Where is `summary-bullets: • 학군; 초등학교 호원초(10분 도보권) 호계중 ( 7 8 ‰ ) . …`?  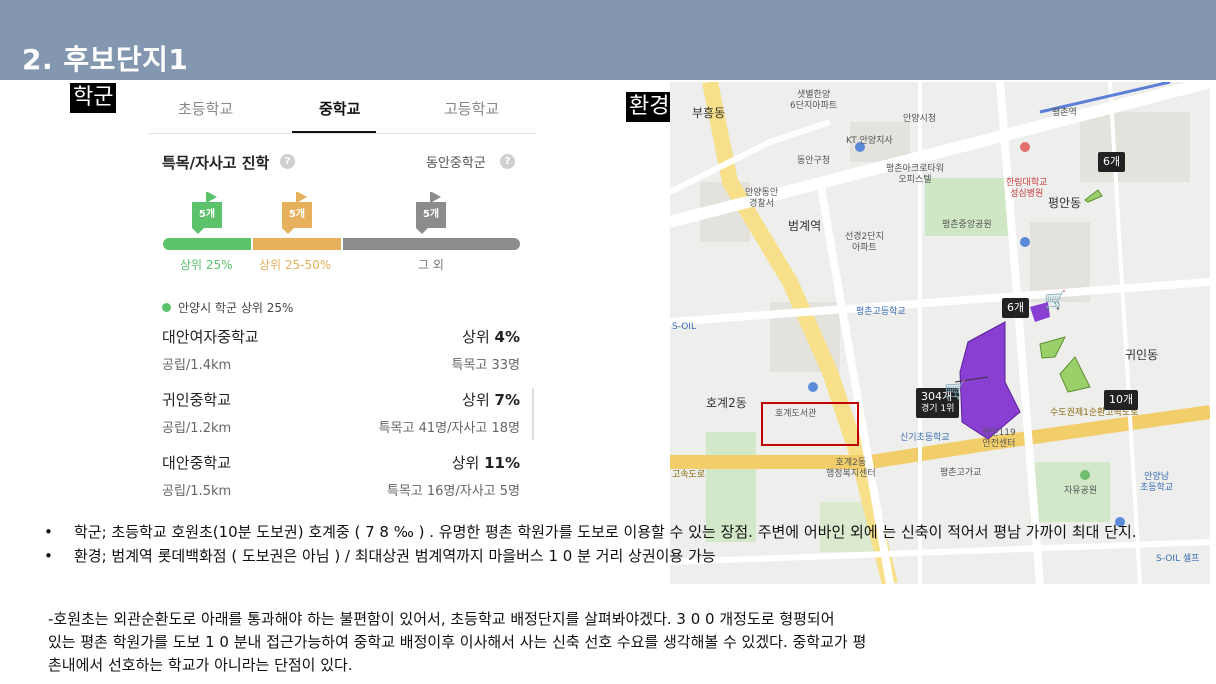
summary-bullets: • 학군; 초등학교 호원초(10분 도보권) 호계중 ( 7 8 ‰ ) . … is located at coordinates (590, 544).